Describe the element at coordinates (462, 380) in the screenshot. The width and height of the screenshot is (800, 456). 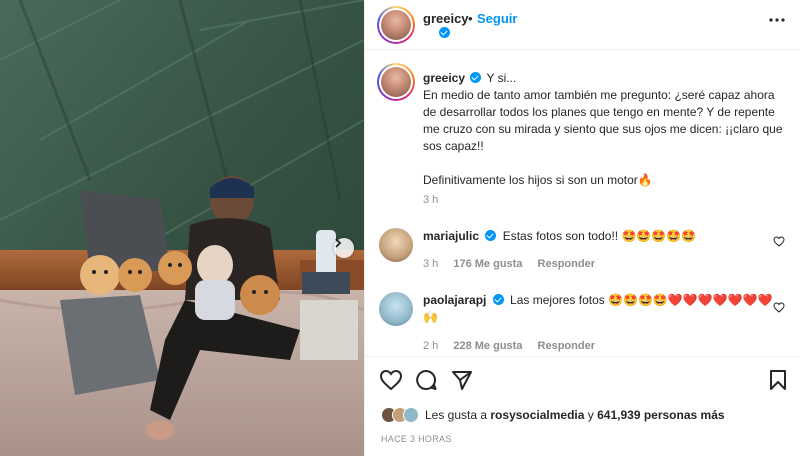
I see `share-icon` at that location.